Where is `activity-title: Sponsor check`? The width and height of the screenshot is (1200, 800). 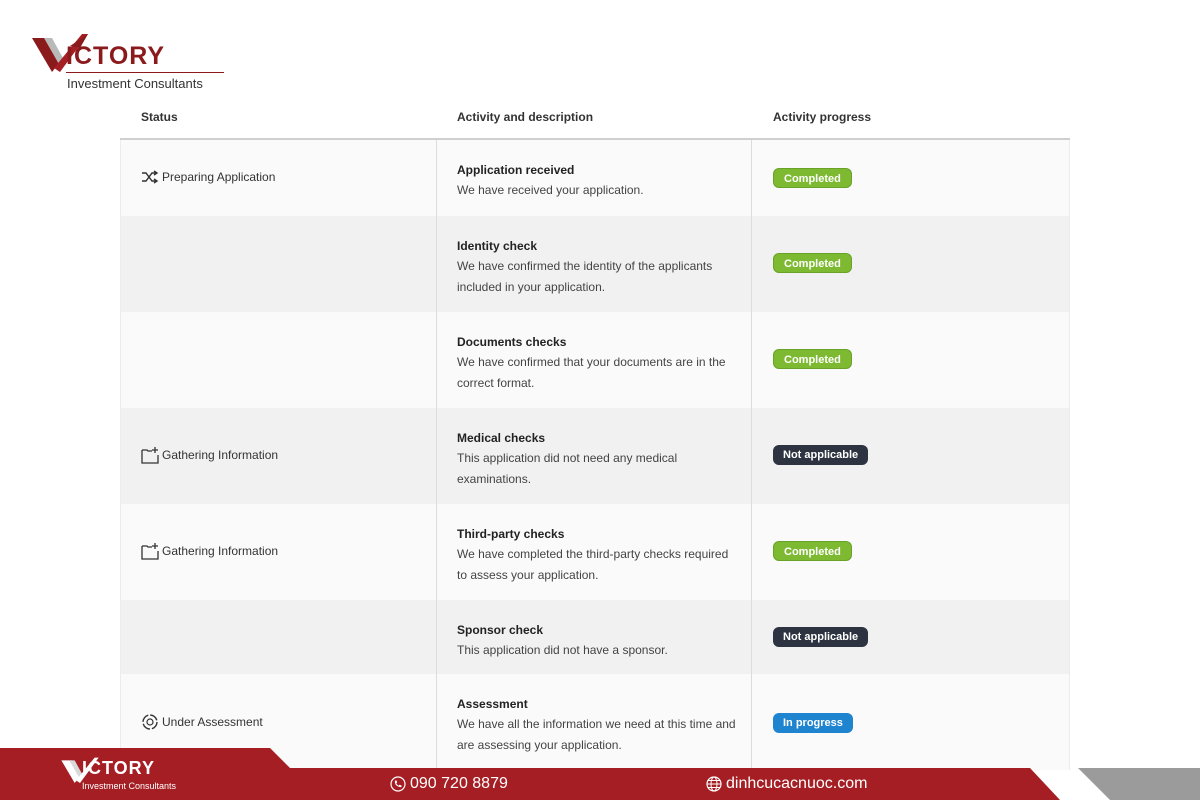 activity-title: Sponsor check is located at coordinates (500, 630).